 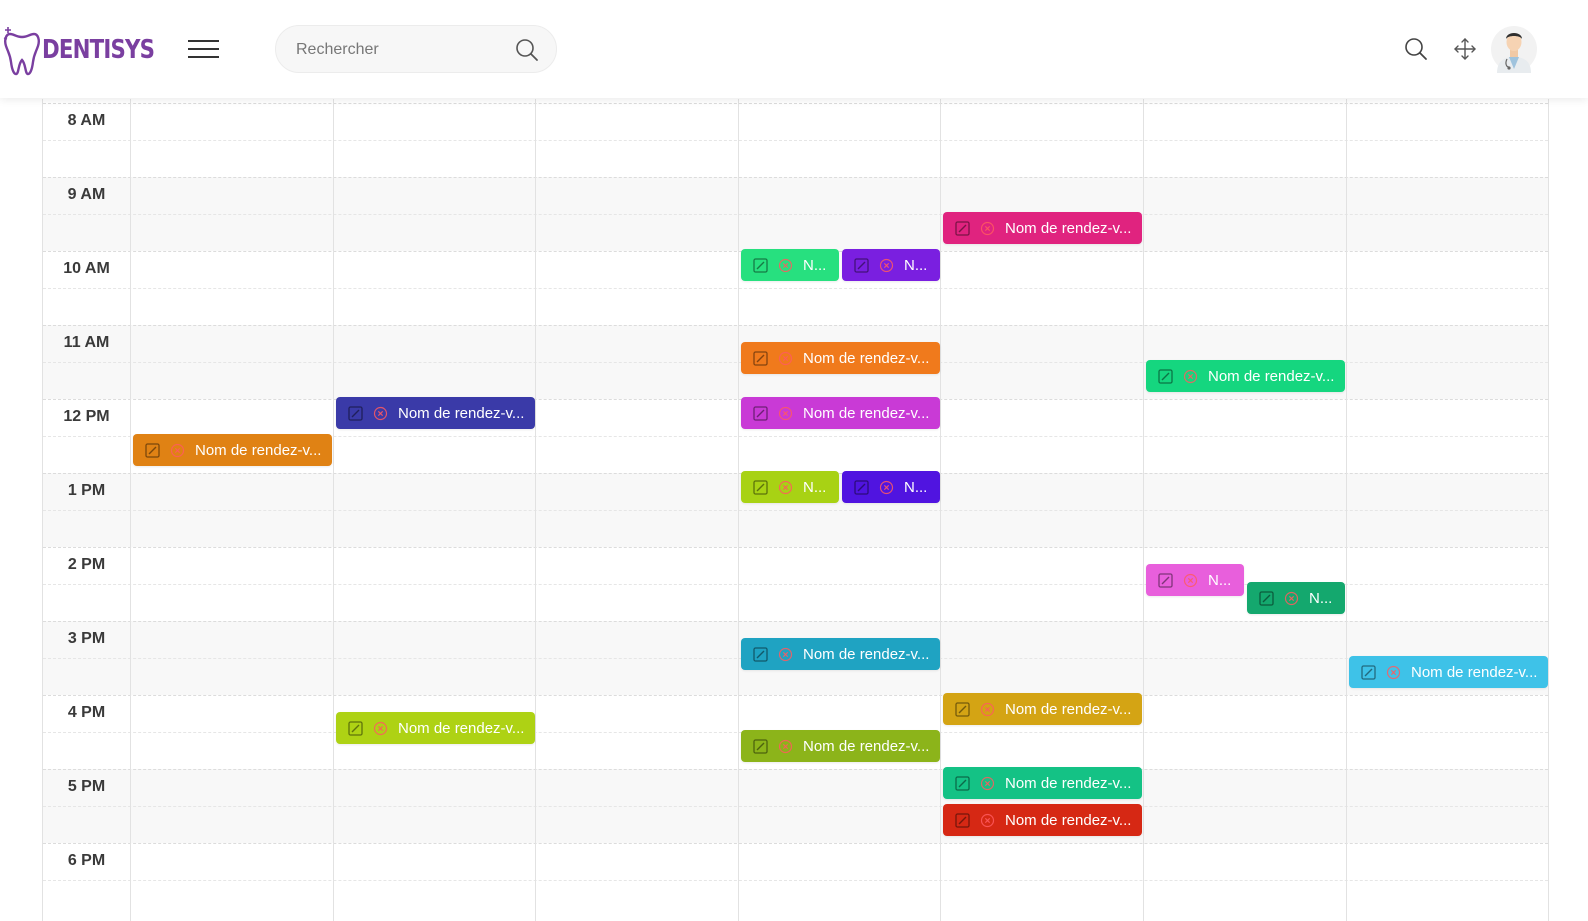 I want to click on search-bar, so click(x=416, y=49).